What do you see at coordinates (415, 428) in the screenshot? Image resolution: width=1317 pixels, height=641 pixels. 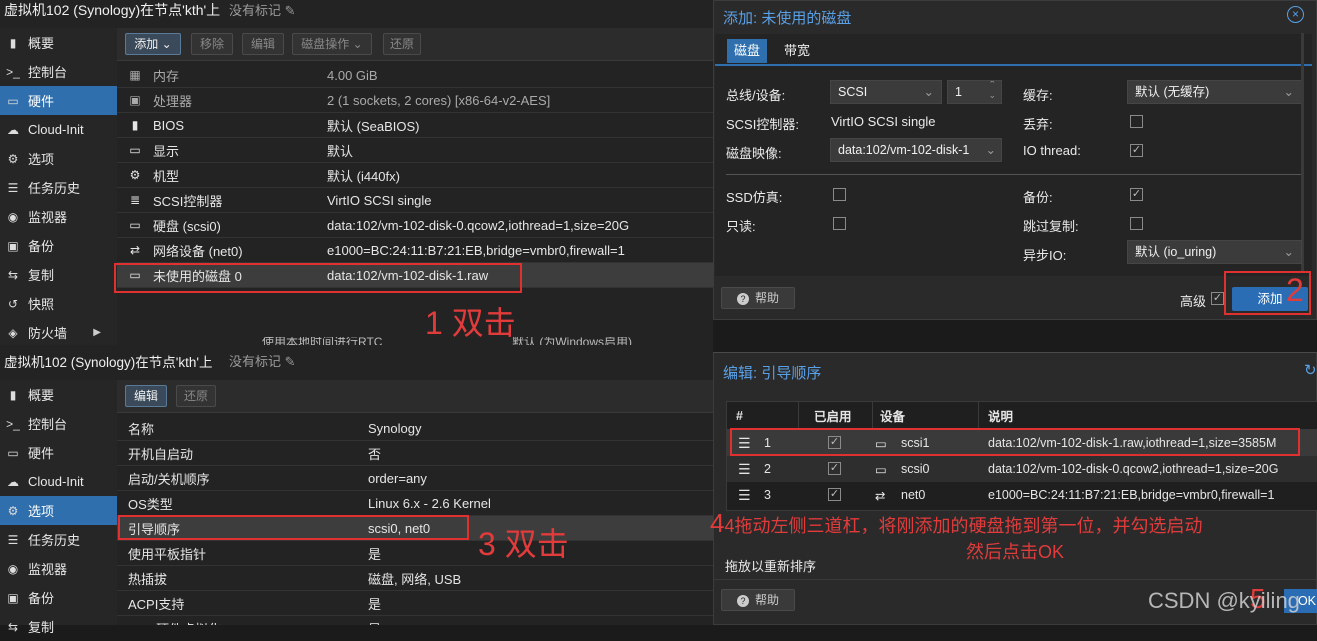 I see `option-row: 名称 Synology` at bounding box center [415, 428].